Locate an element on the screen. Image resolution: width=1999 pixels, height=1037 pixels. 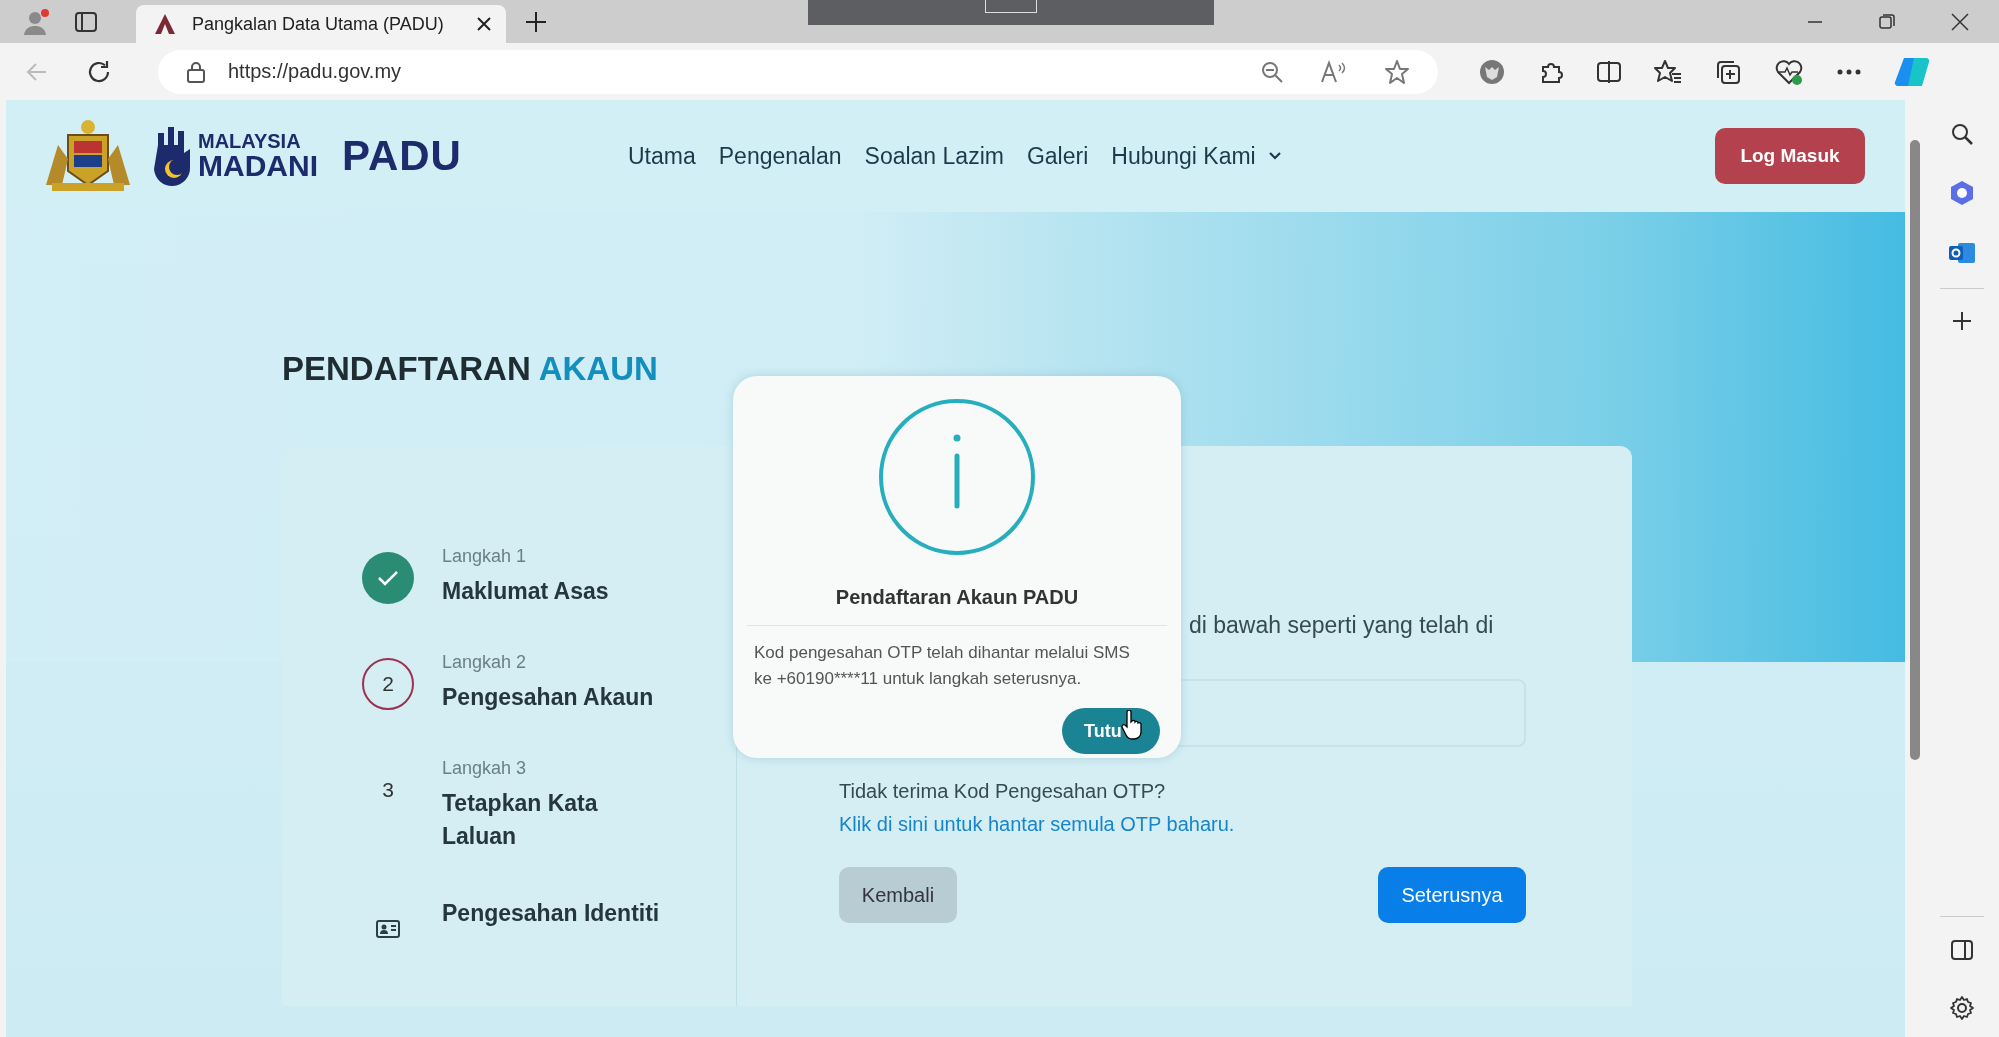
lock-icon is located at coordinates (196, 71).